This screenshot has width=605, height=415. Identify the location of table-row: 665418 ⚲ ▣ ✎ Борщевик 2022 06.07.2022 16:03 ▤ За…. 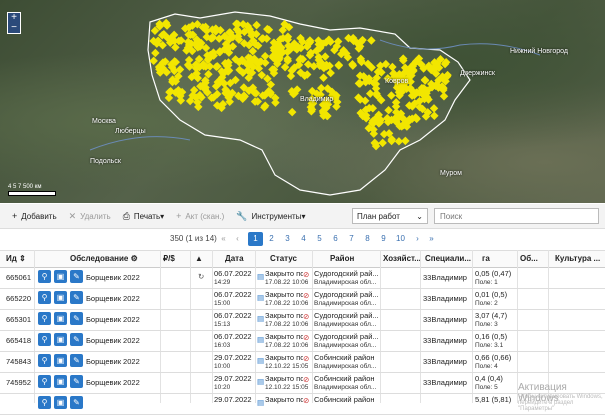
(302, 341).